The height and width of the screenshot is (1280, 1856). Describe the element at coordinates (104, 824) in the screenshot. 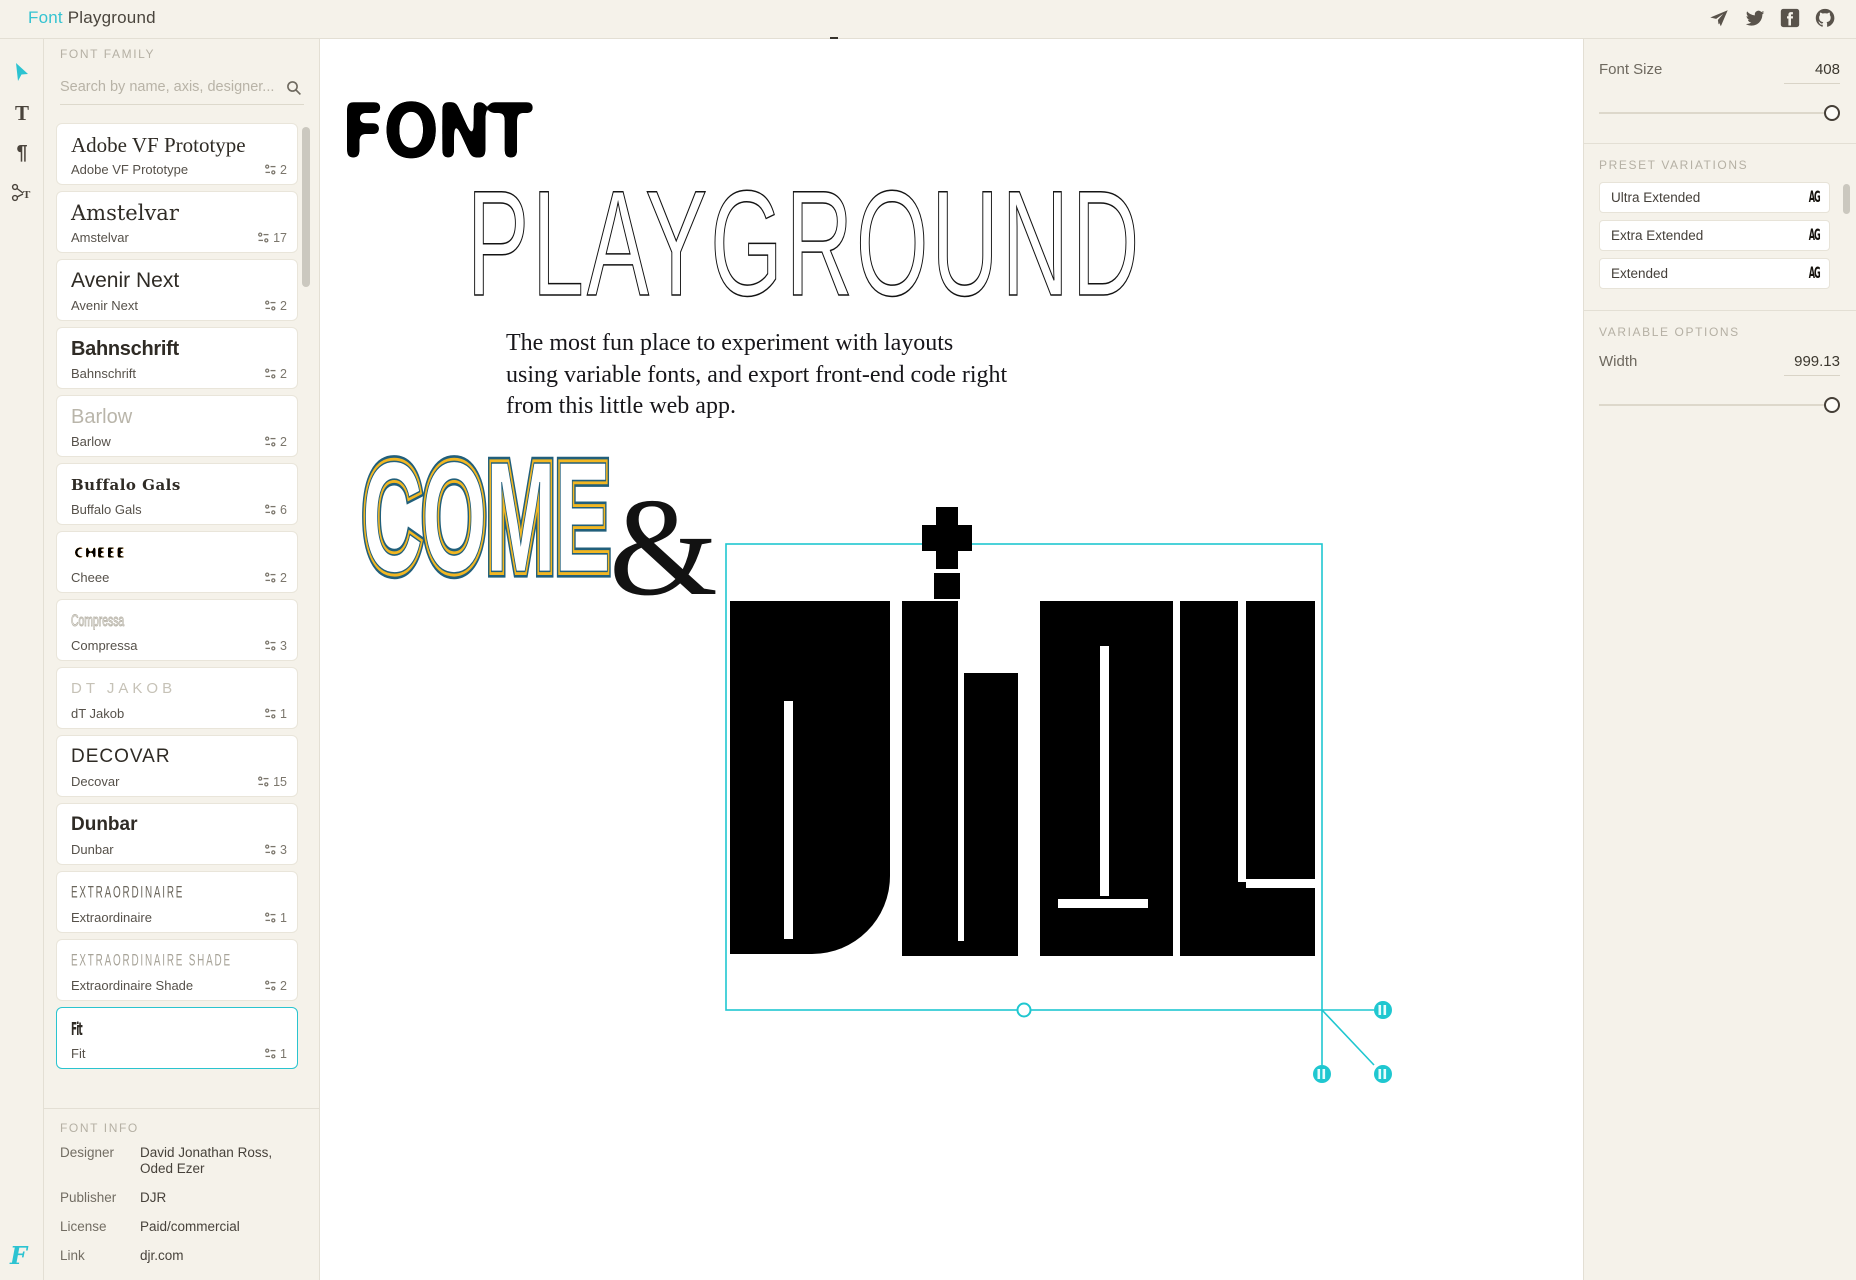

I see `font-preview: Dunbar` at that location.